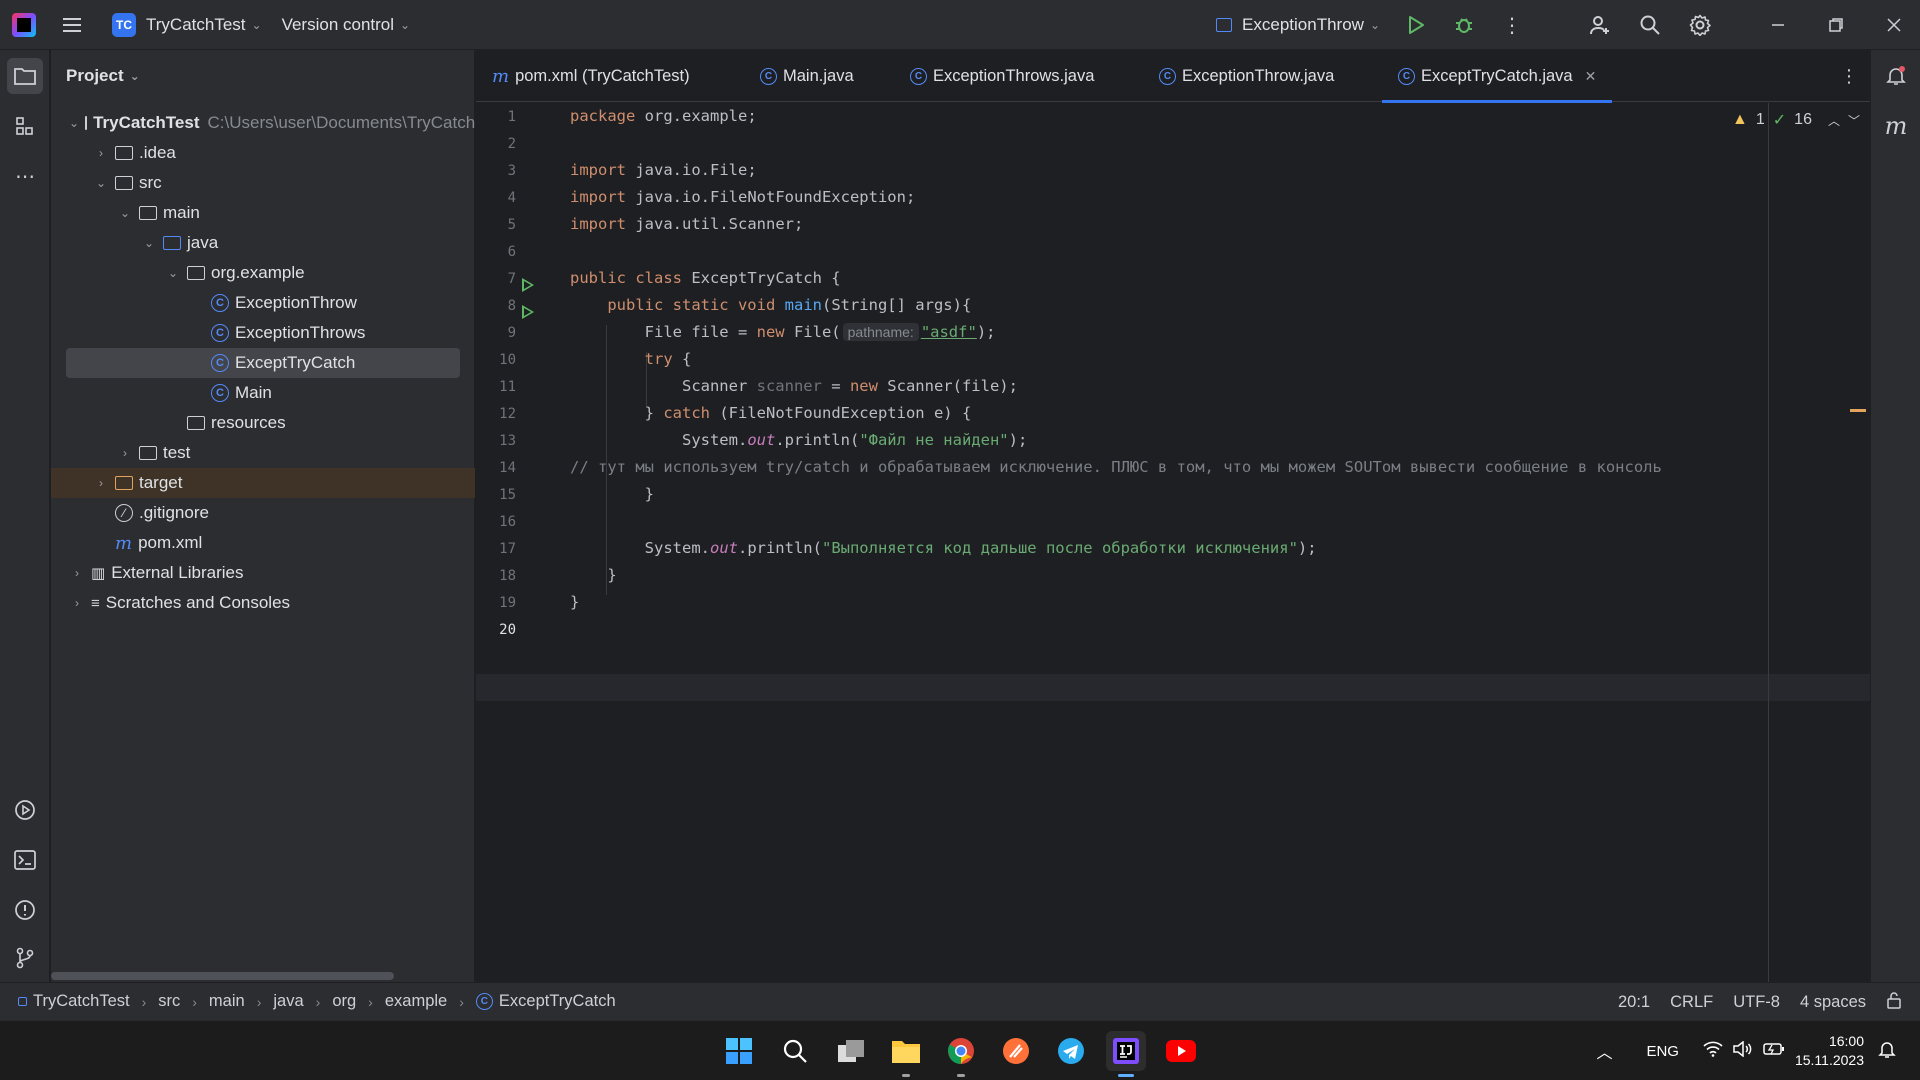 This screenshot has width=1920, height=1080. Describe the element at coordinates (1700, 25) in the screenshot. I see `settings-gear-icon` at that location.